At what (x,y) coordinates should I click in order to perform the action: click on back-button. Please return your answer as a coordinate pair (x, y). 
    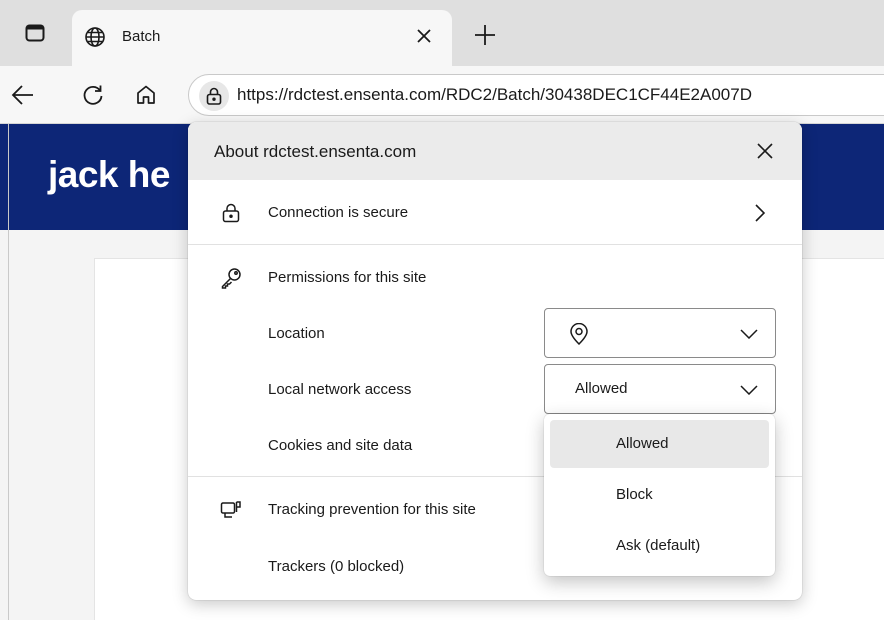
    Looking at the image, I should click on (23, 95).